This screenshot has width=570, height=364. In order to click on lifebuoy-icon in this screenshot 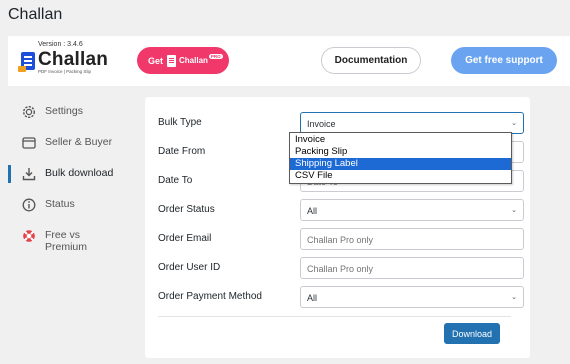, I will do `click(29, 236)`.